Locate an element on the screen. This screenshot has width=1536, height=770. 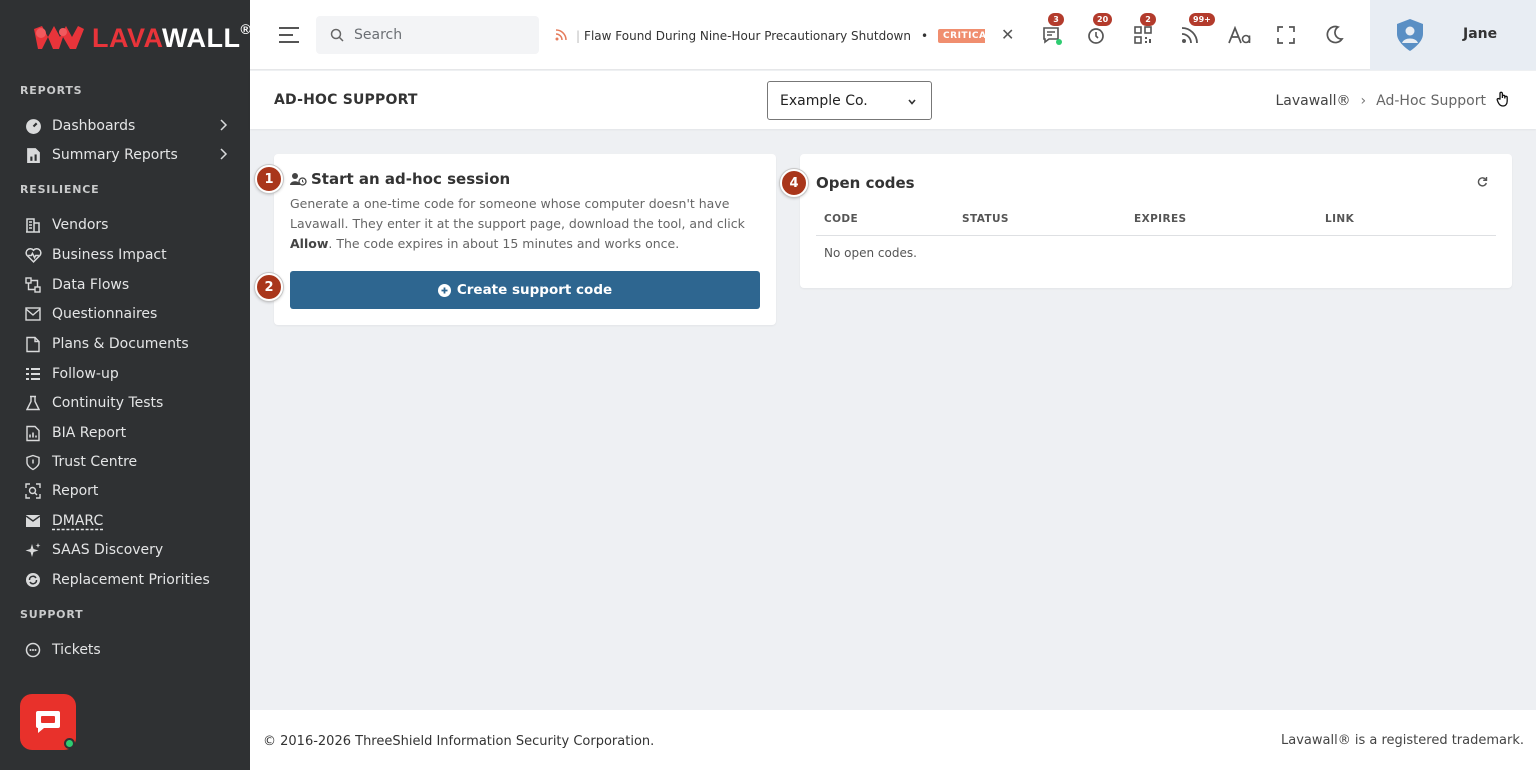
font-size-button is located at coordinates (1240, 35).